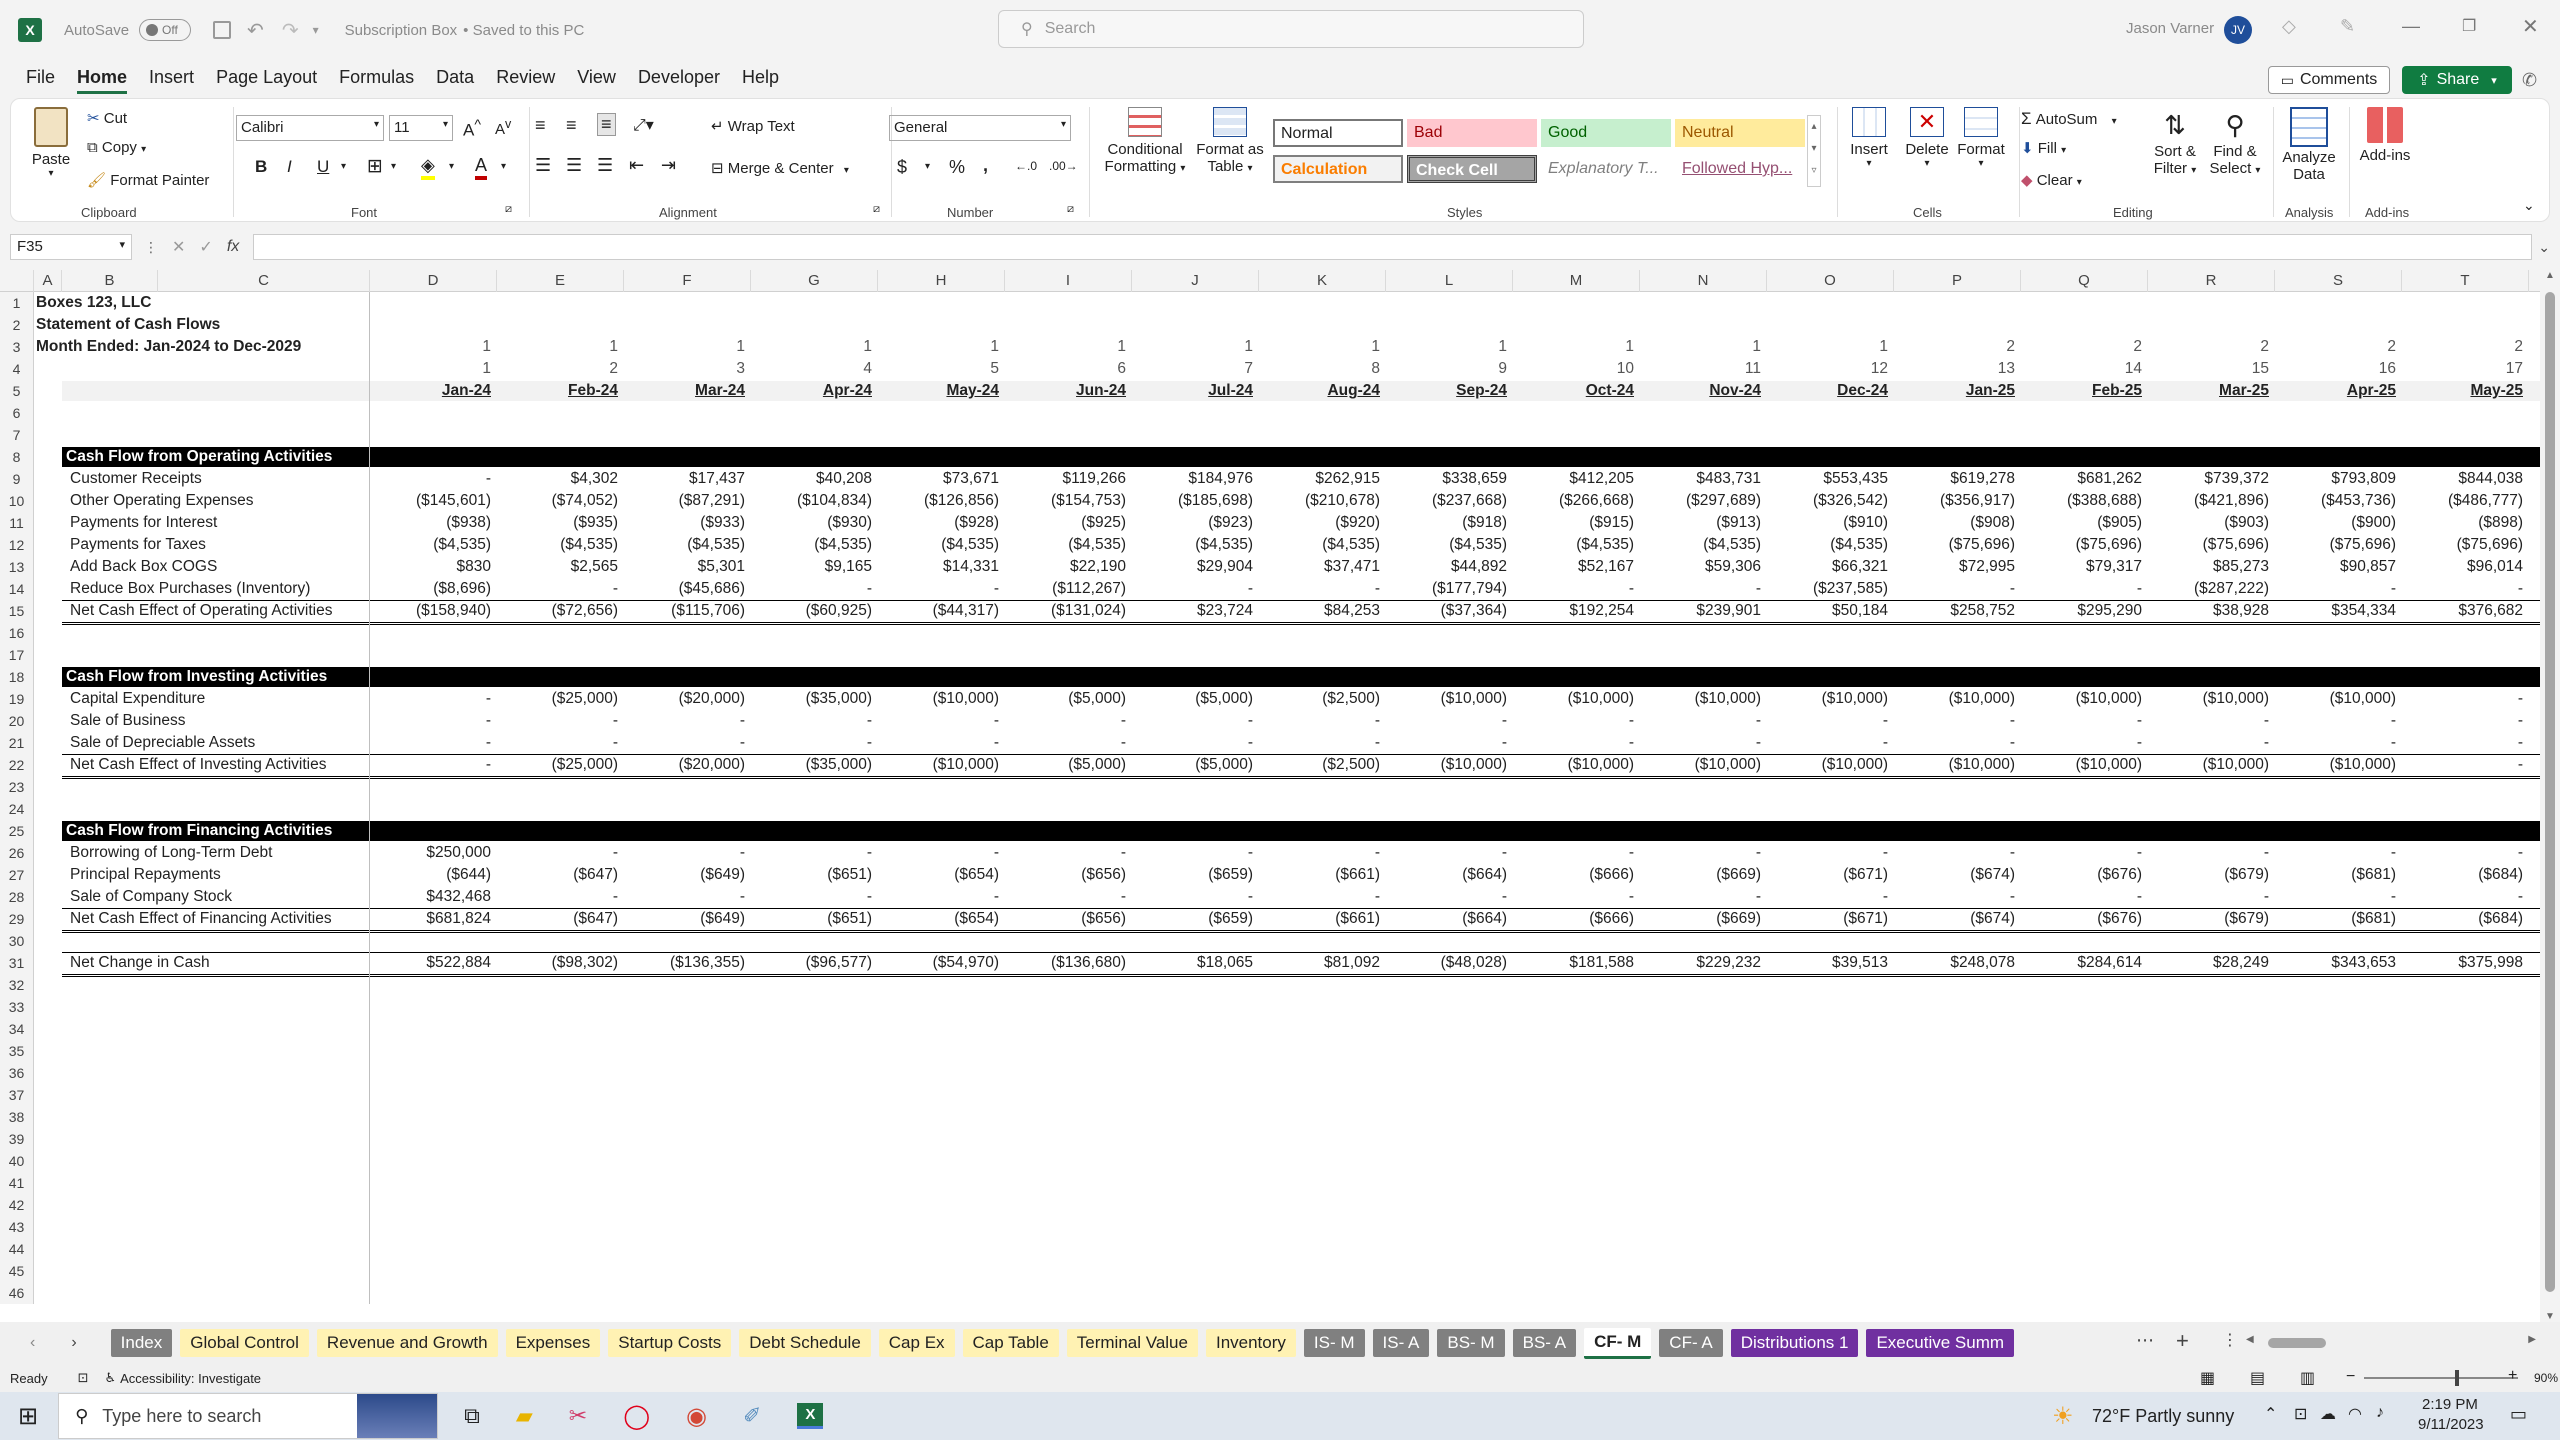 The width and height of the screenshot is (2560, 1440). What do you see at coordinates (48, 281) in the screenshot?
I see `column-header-A: A` at bounding box center [48, 281].